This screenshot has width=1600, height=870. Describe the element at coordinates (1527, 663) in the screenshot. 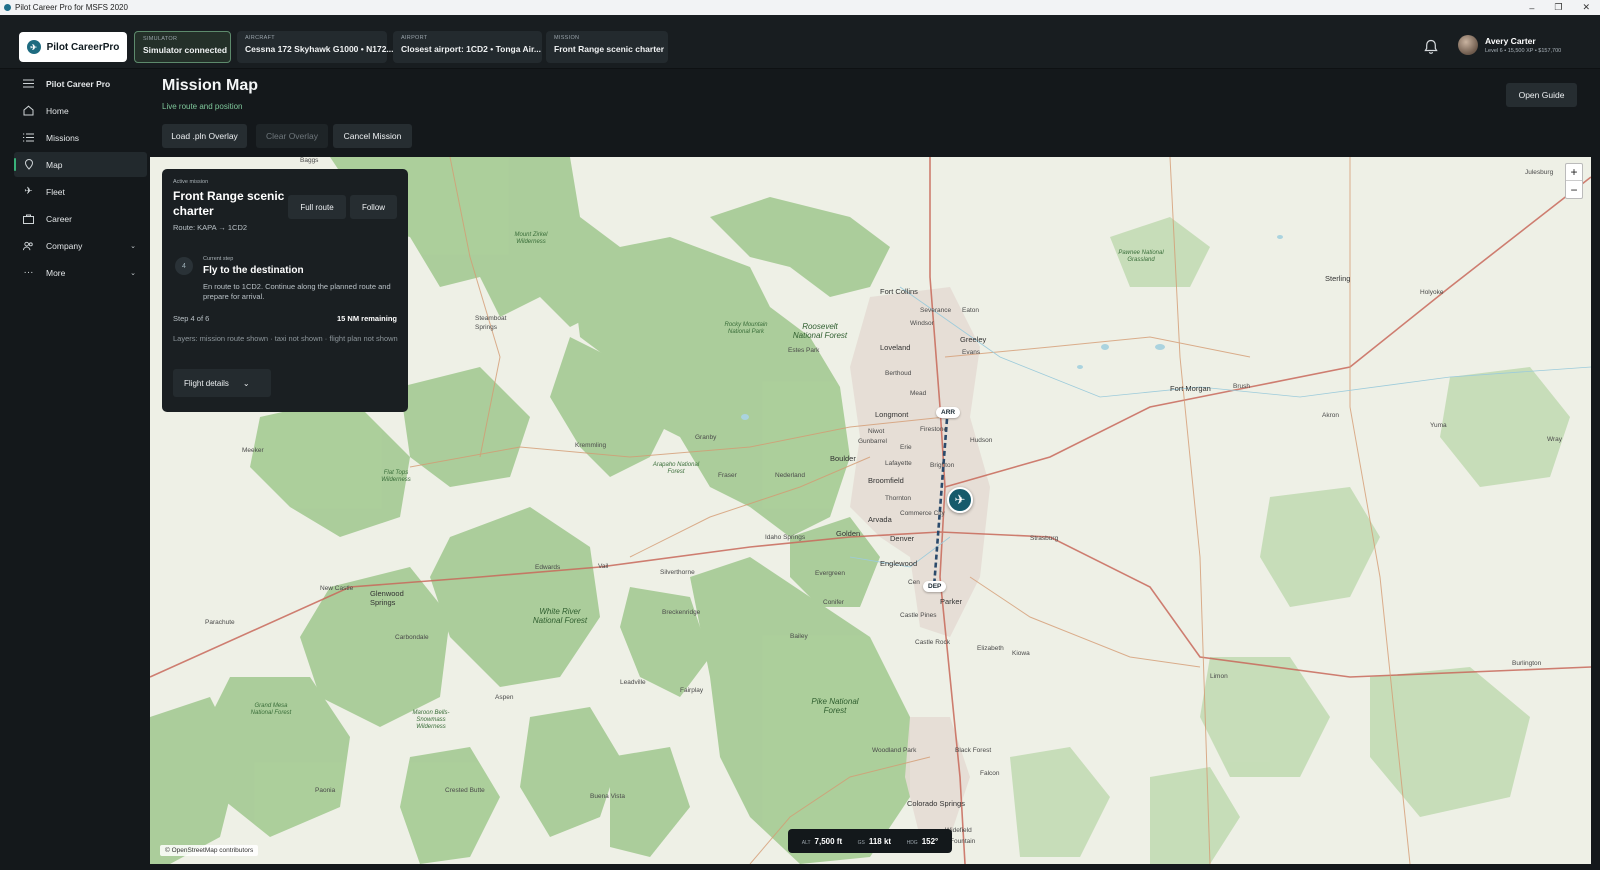

I see `map-label: Burlington` at that location.